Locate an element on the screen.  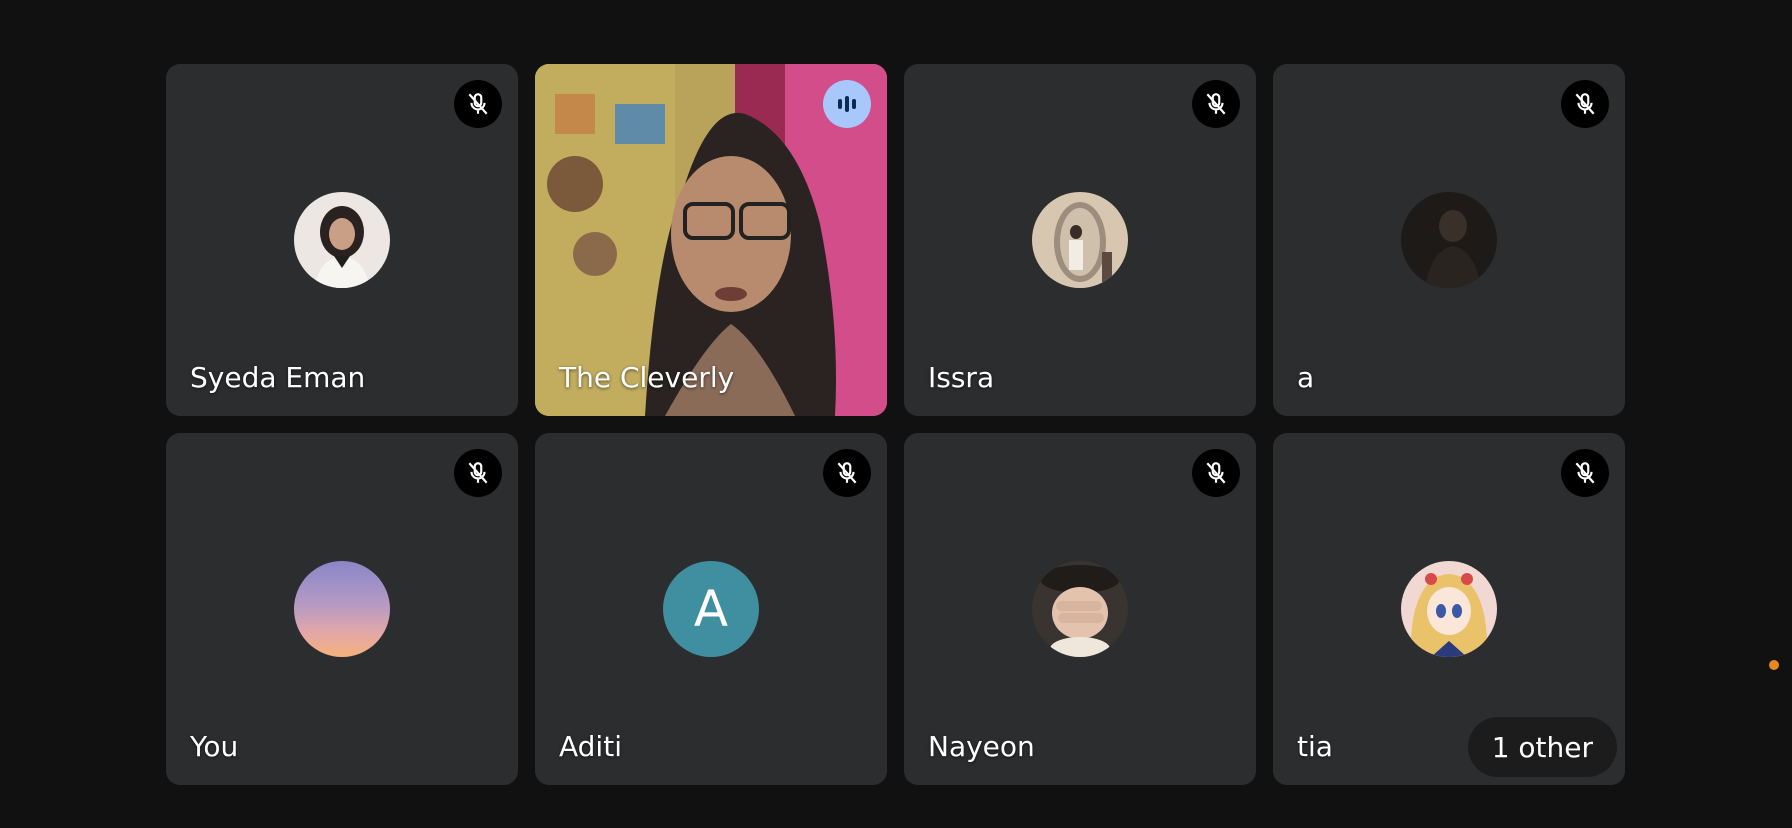
participant-tile-nayeon: Nayeon is located at coordinates (1080, 609).